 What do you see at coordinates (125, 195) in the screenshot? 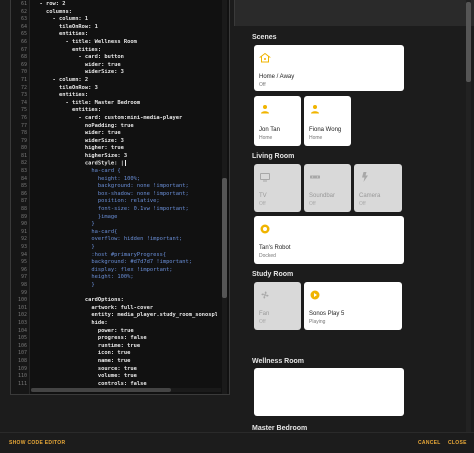
I see `code-text: box-shadow: none !important;` at bounding box center [125, 195].